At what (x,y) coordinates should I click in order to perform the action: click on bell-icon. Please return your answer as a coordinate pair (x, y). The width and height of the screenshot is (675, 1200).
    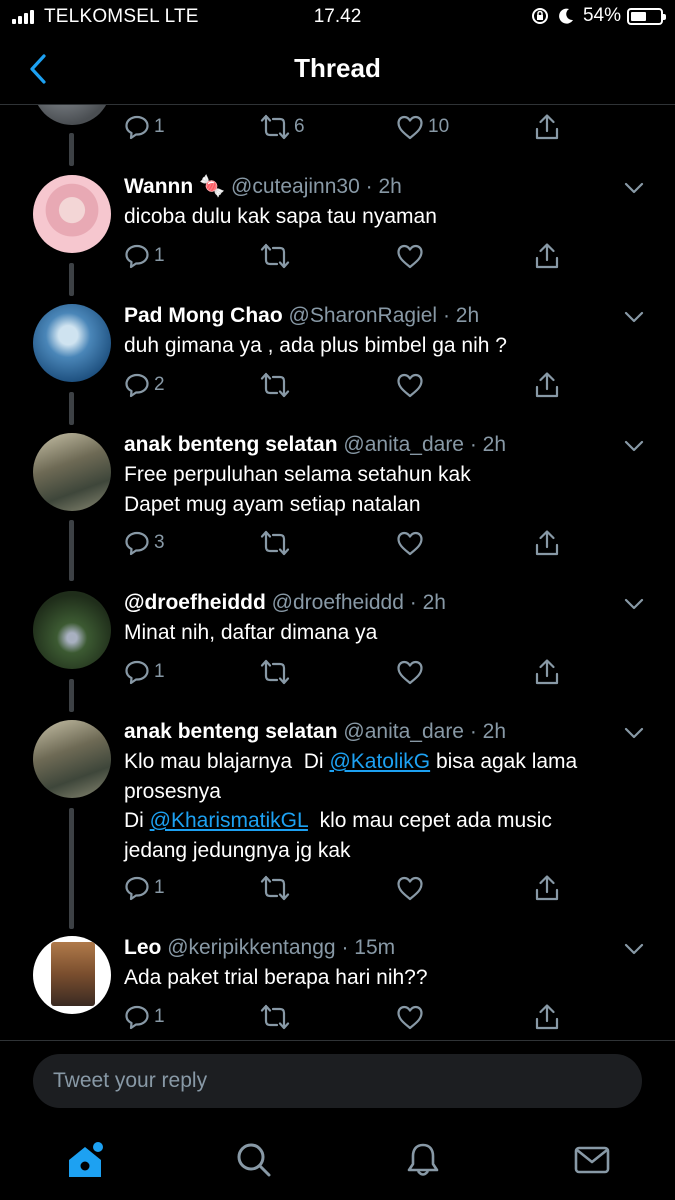
    Looking at the image, I should click on (423, 1159).